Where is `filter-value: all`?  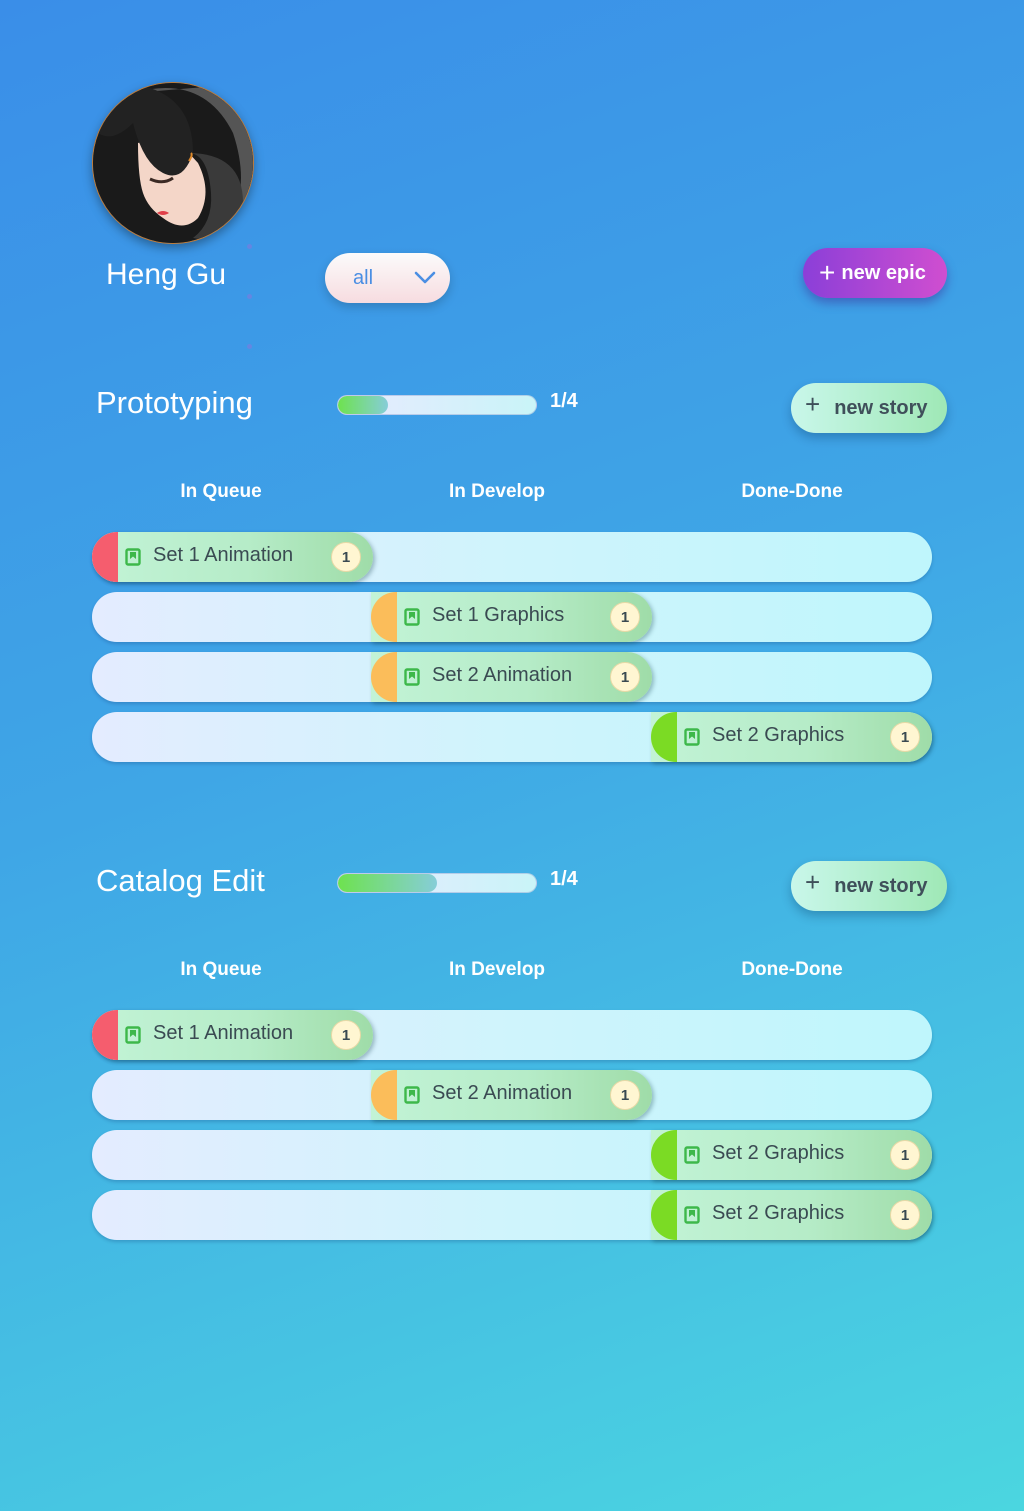 filter-value: all is located at coordinates (363, 277).